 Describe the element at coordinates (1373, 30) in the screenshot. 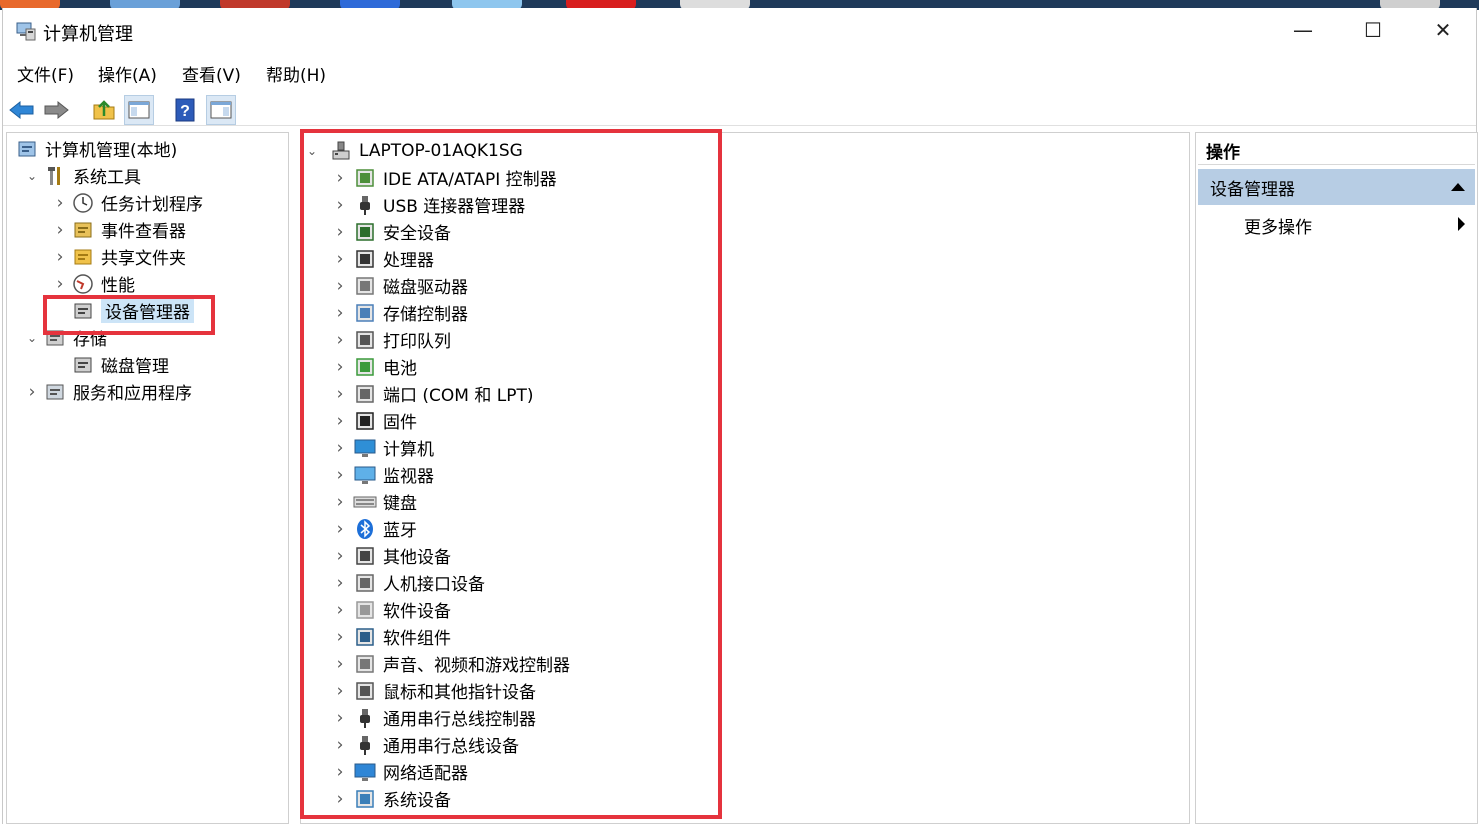

I see `maximize-button: ☐` at that location.